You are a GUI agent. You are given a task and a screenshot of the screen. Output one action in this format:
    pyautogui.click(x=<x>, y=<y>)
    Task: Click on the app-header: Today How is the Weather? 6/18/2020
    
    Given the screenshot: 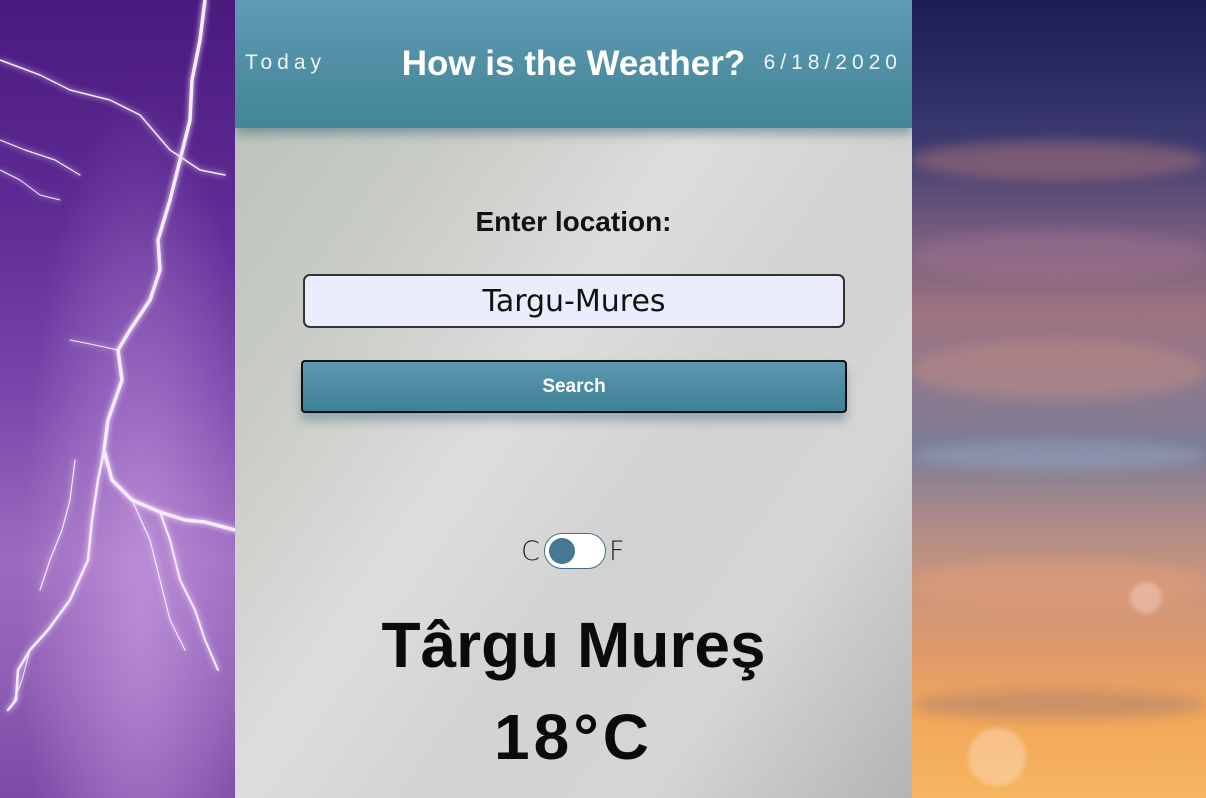 What is the action you would take?
    pyautogui.click(x=573, y=64)
    